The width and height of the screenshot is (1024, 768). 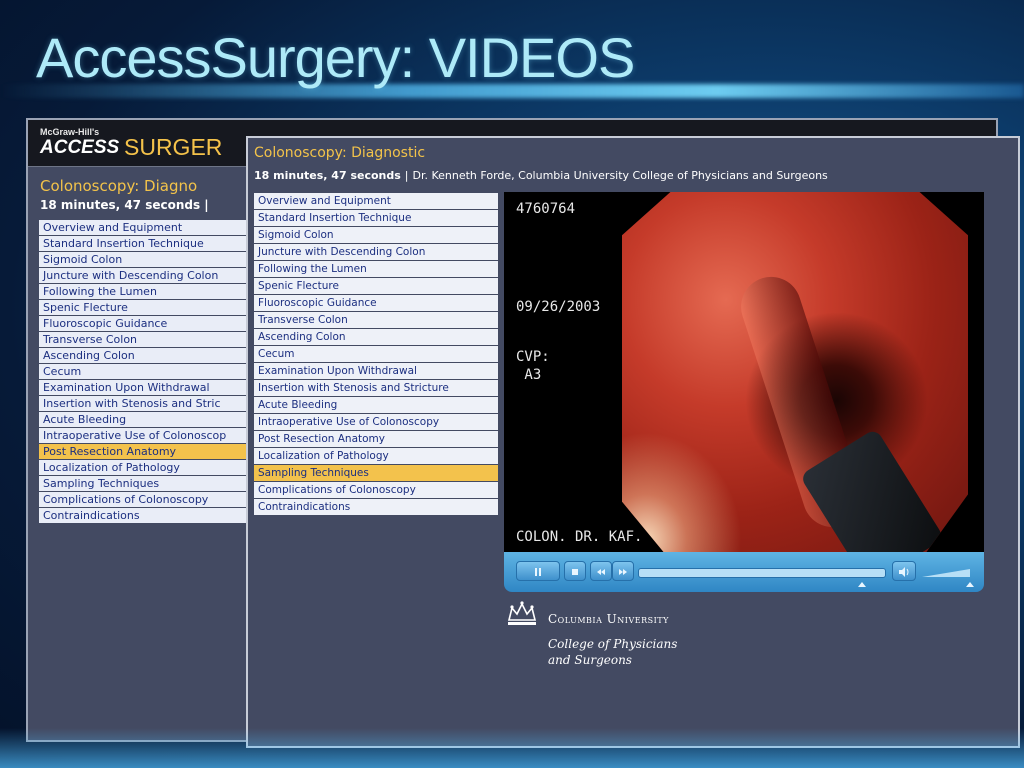 I want to click on stop-button, so click(x=575, y=571).